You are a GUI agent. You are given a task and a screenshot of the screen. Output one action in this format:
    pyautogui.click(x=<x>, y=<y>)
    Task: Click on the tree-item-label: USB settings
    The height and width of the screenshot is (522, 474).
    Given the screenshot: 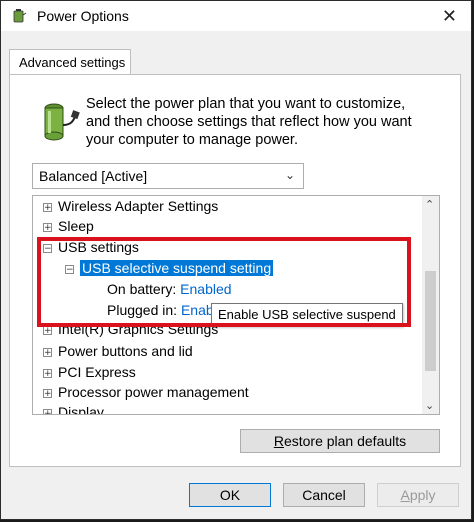 What is the action you would take?
    pyautogui.click(x=98, y=247)
    